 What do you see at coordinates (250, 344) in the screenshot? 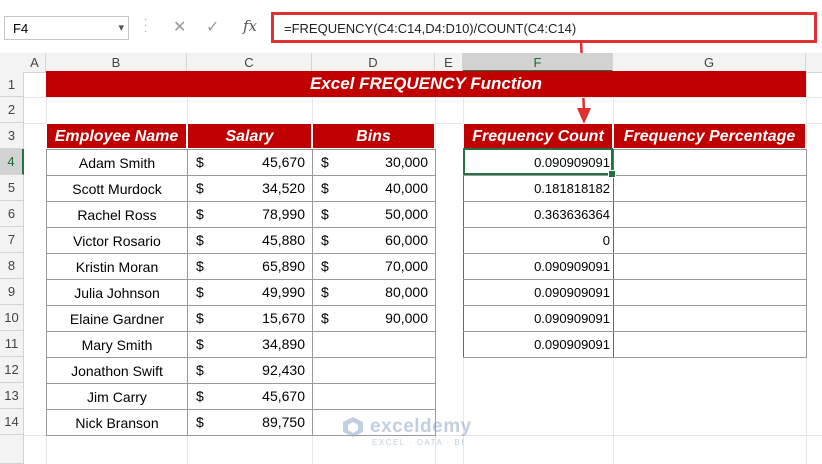
I see `salary-cell: $34,890` at bounding box center [250, 344].